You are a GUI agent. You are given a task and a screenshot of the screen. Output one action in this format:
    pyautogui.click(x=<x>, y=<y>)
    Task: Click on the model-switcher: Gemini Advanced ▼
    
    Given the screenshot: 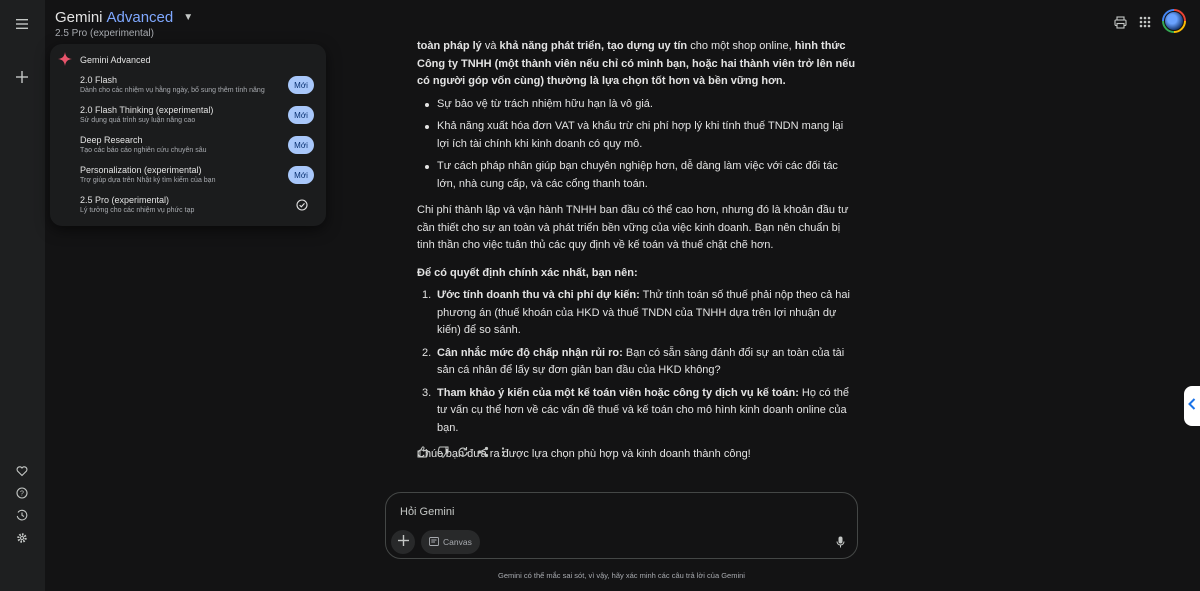 What is the action you would take?
    pyautogui.click(x=124, y=17)
    